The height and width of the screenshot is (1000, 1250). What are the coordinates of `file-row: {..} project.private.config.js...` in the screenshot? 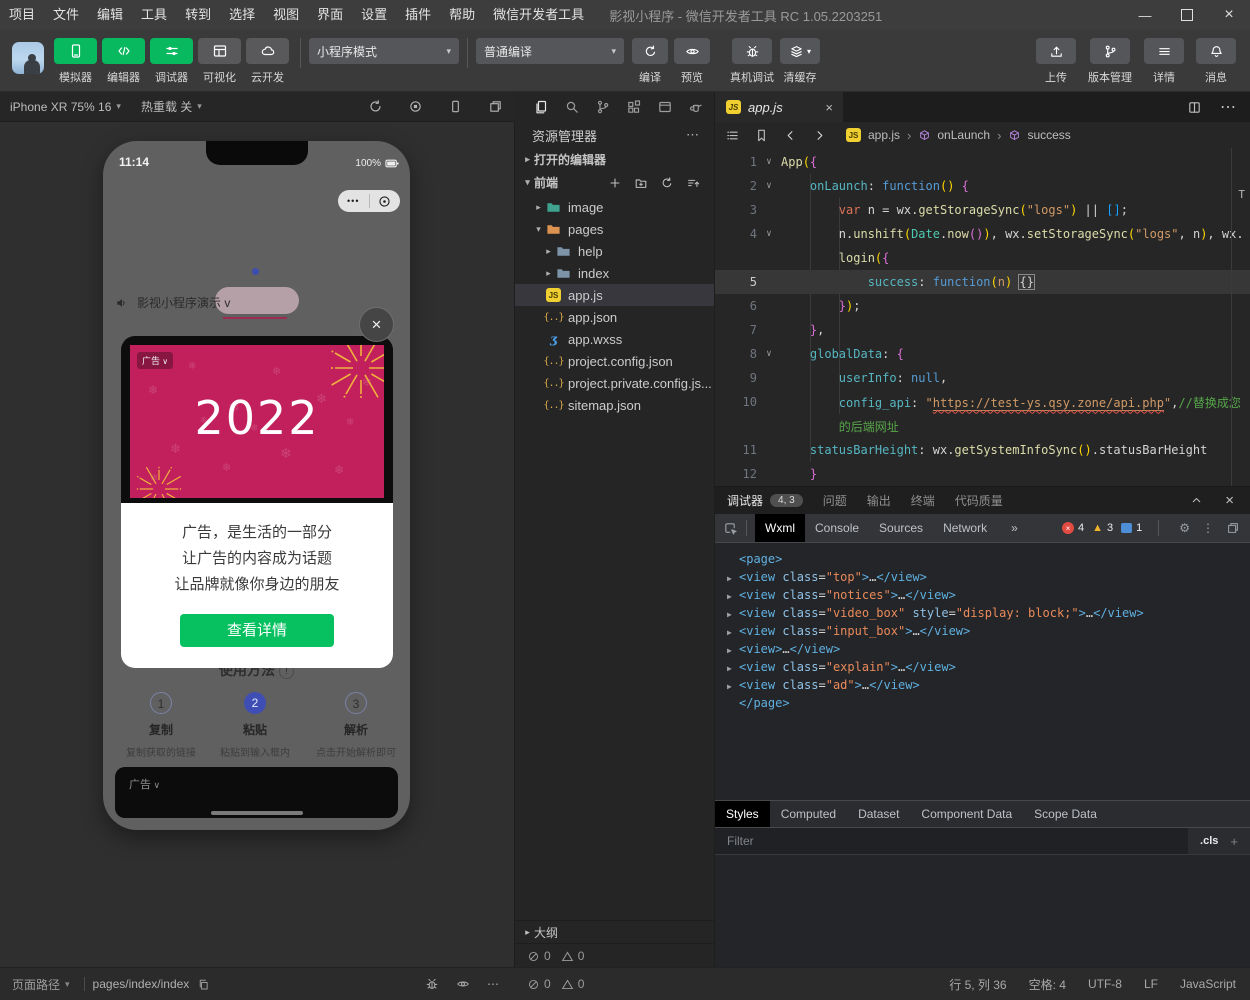 It's located at (614, 383).